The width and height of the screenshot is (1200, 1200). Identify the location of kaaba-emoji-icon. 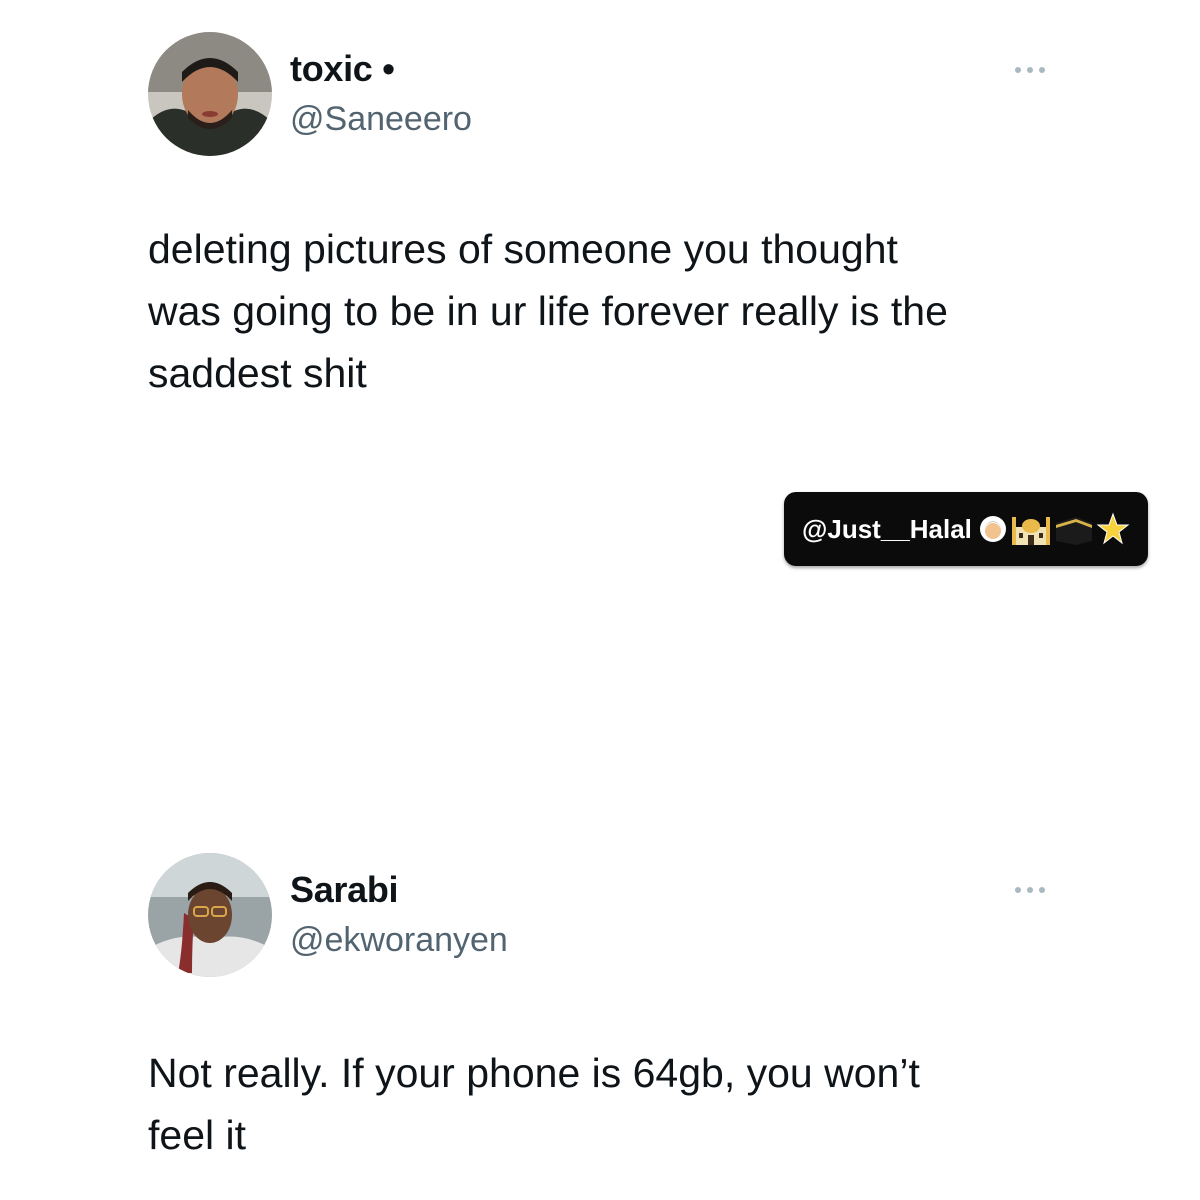
(1073, 531).